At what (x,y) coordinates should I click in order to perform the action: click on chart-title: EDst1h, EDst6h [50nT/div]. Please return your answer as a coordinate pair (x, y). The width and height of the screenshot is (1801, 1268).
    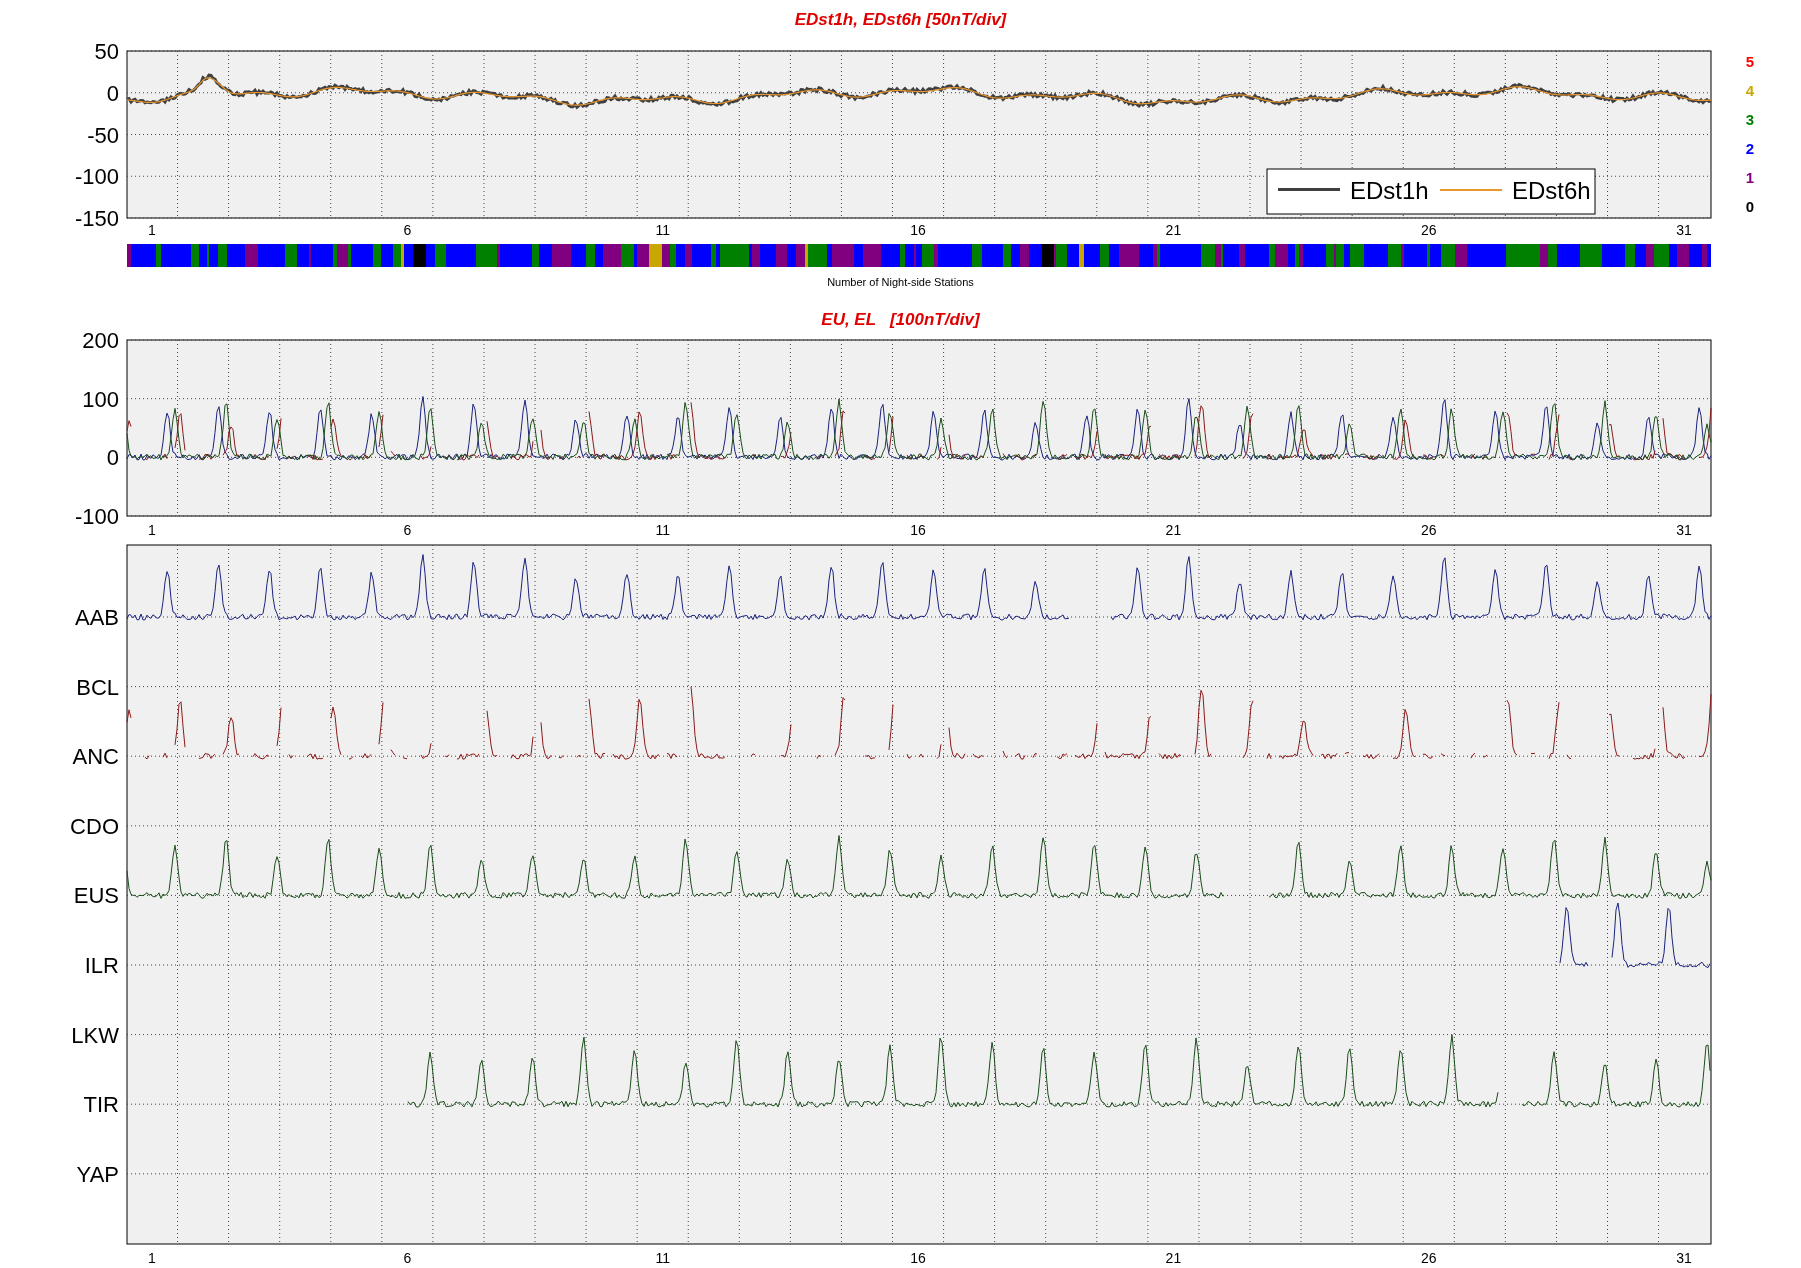
    Looking at the image, I should click on (900, 20).